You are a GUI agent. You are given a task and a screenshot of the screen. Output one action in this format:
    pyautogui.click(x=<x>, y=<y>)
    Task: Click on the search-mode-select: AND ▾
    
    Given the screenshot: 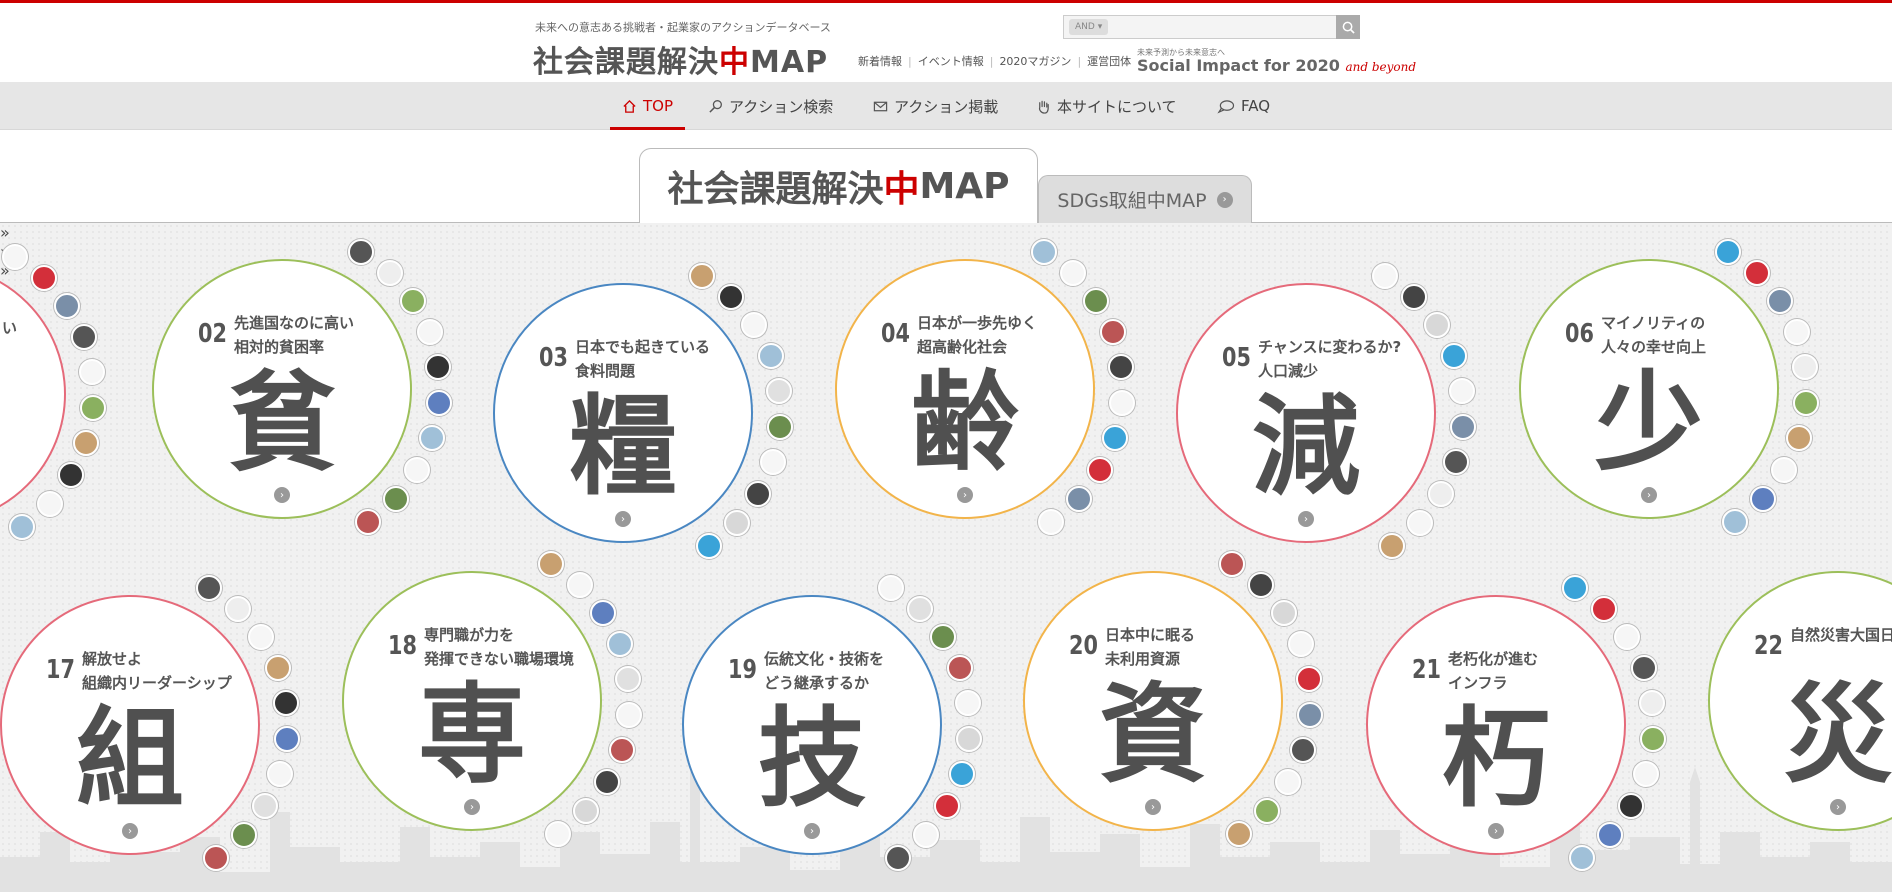 What is the action you would take?
    pyautogui.click(x=1089, y=27)
    